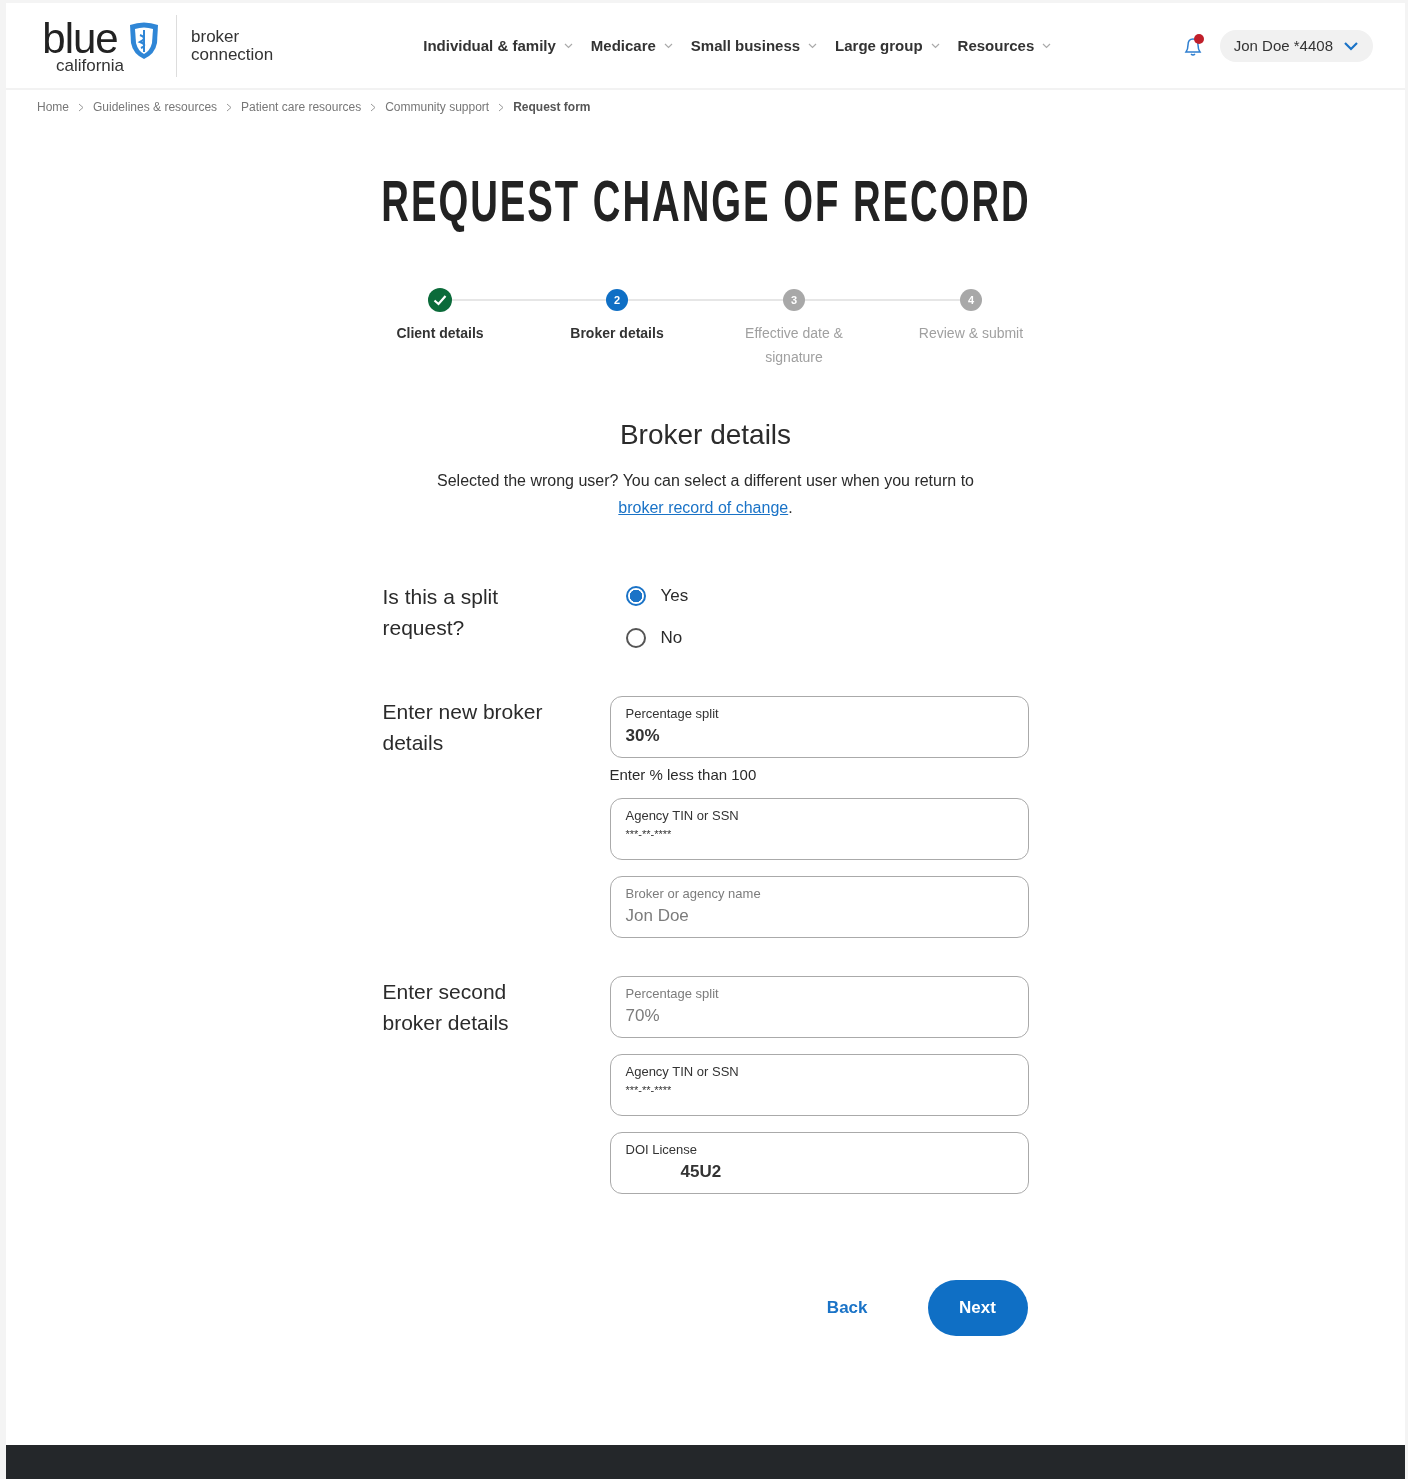 The image size is (1408, 1479). What do you see at coordinates (498, 45) in the screenshot?
I see `nav-menu-item: Individual & family` at bounding box center [498, 45].